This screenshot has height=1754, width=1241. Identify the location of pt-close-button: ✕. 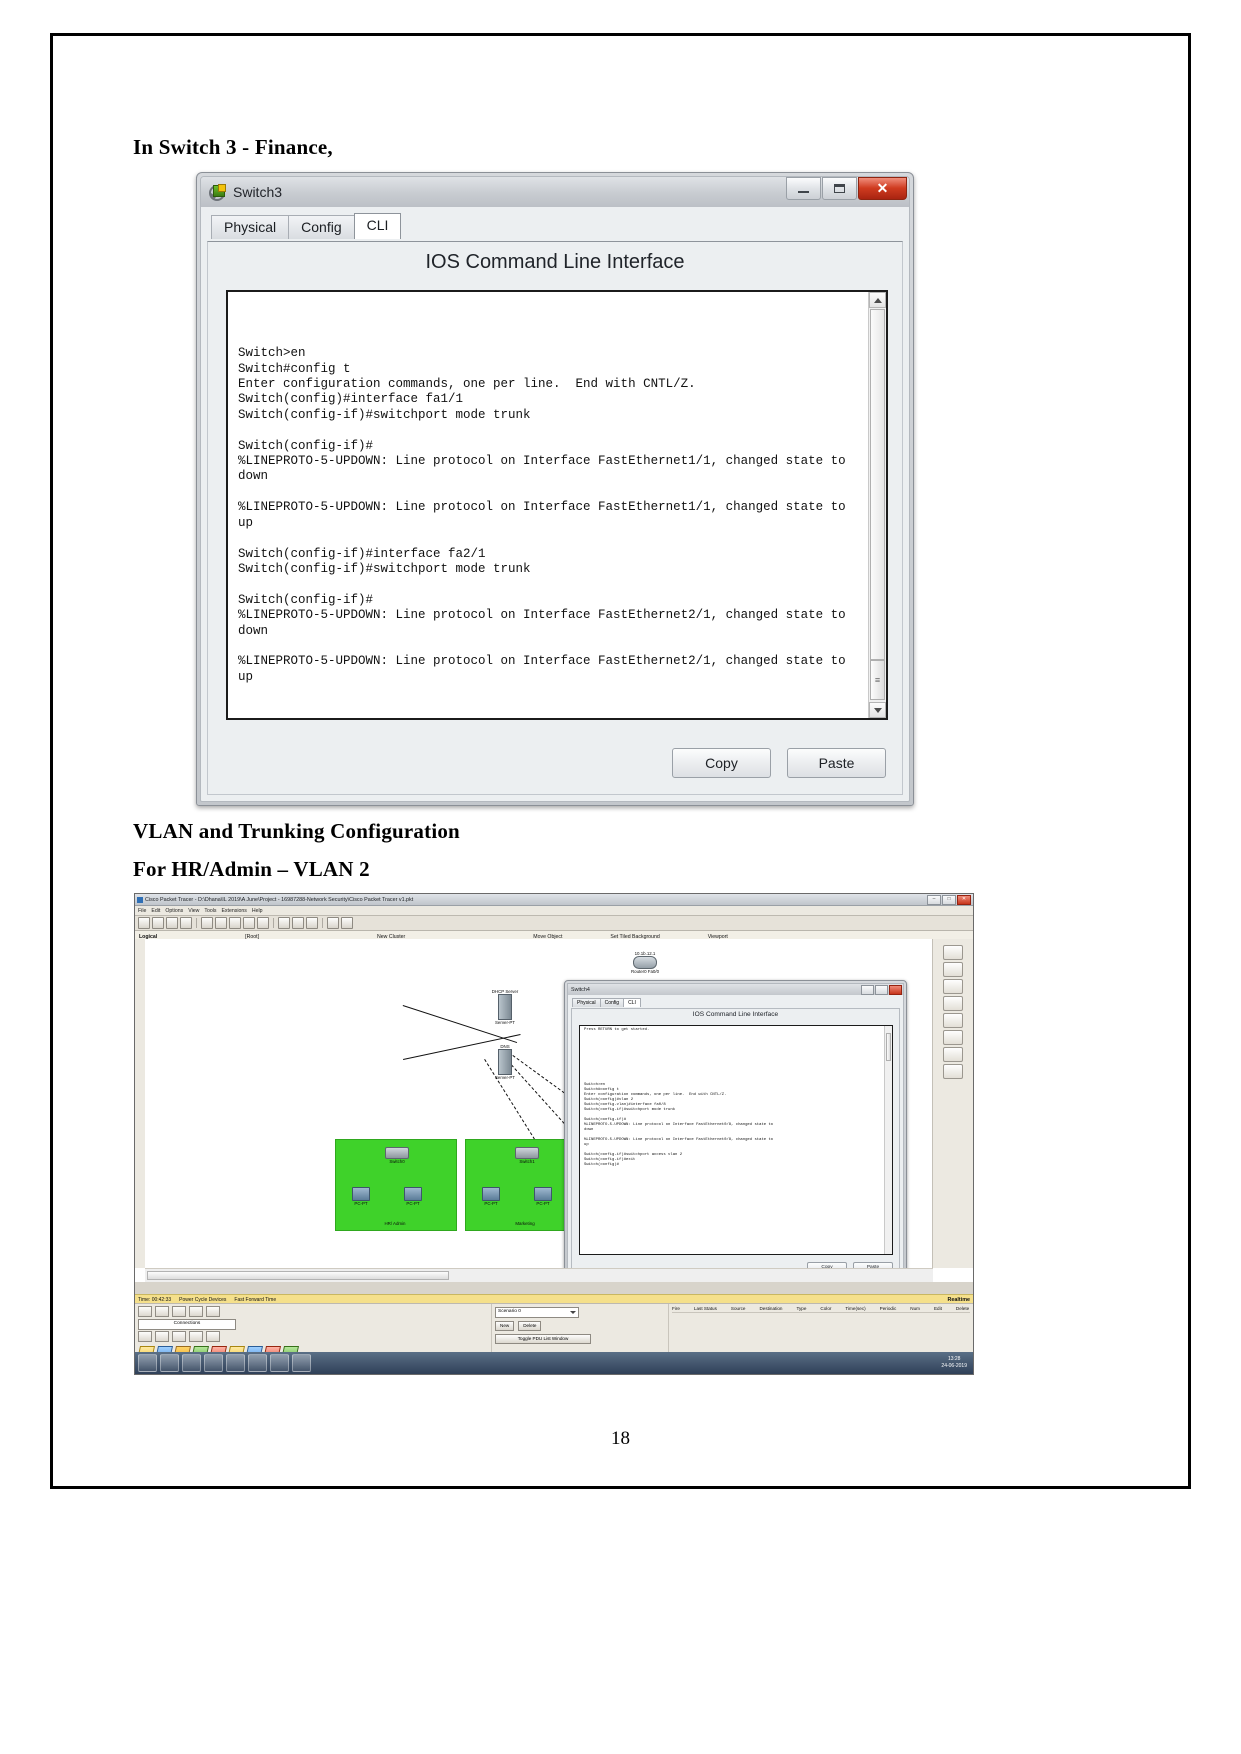
(964, 899).